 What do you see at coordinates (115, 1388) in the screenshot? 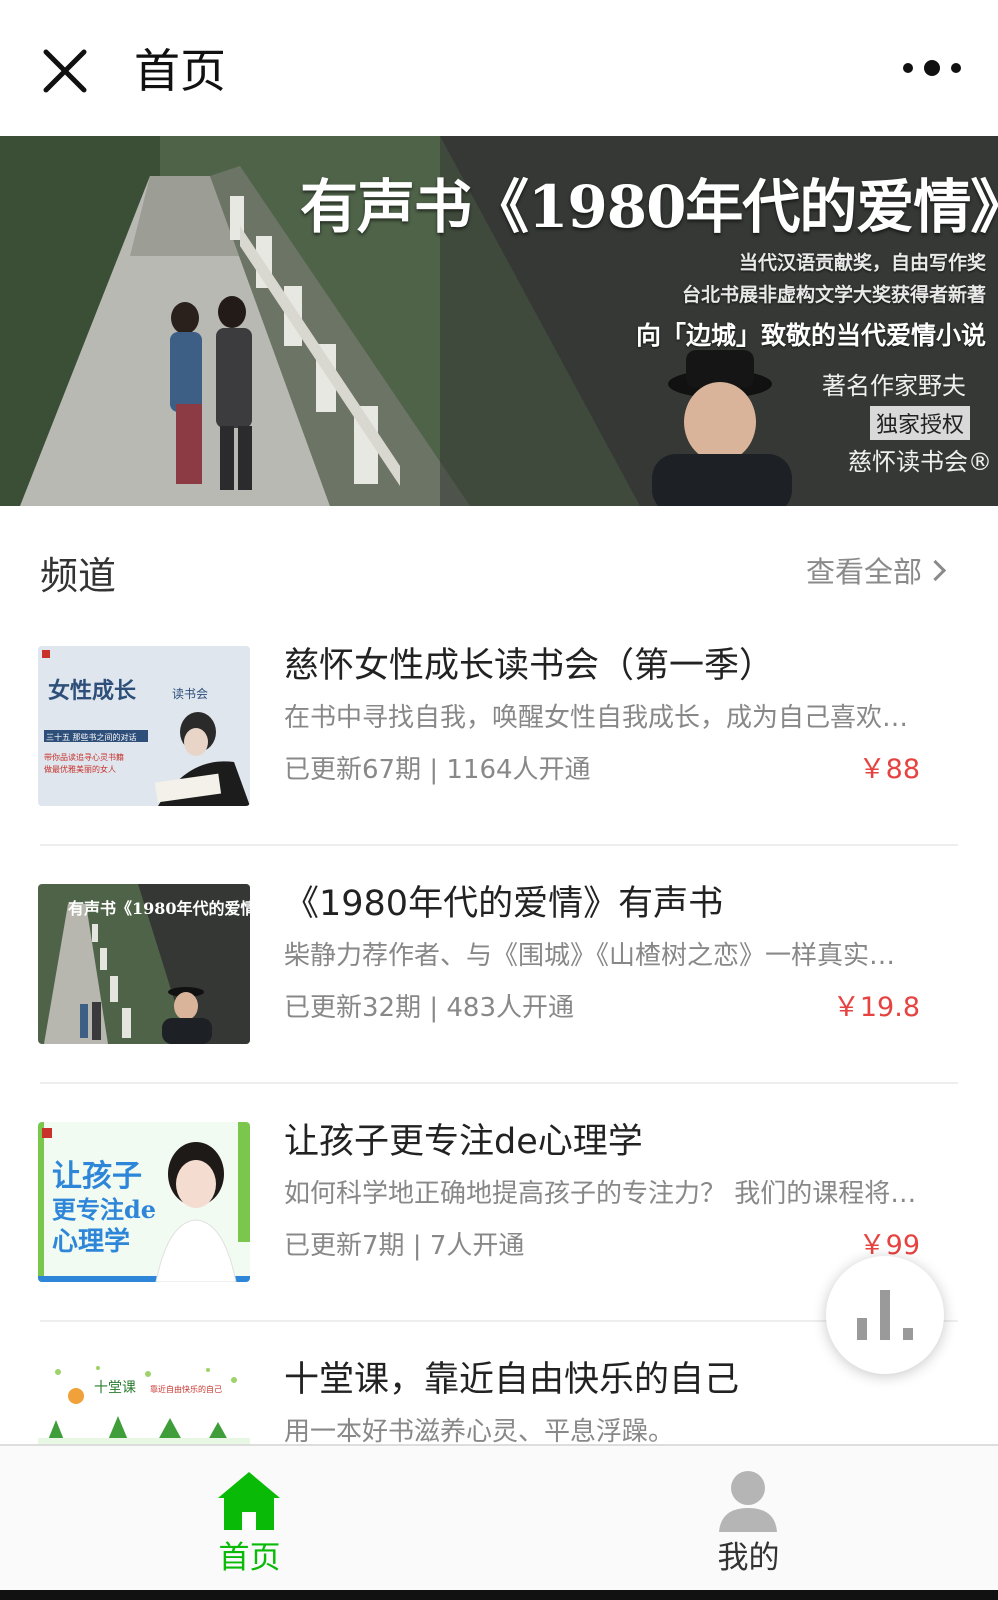
I see `thumb-headline: 十堂课` at bounding box center [115, 1388].